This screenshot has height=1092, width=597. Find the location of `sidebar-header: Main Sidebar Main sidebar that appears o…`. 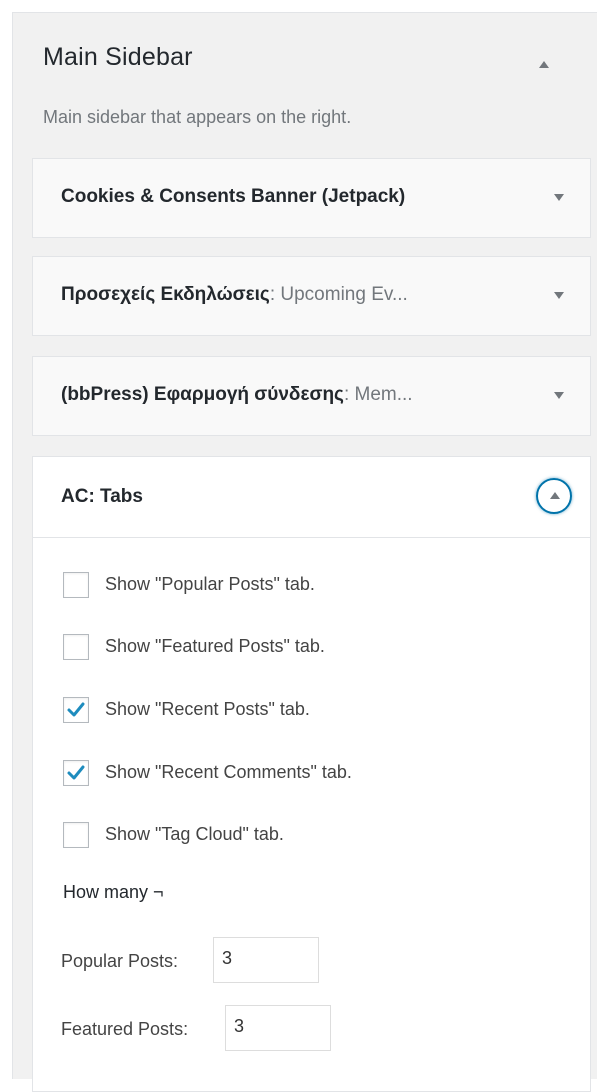

sidebar-header: Main Sidebar Main sidebar that appears o… is located at coordinates (305, 83).